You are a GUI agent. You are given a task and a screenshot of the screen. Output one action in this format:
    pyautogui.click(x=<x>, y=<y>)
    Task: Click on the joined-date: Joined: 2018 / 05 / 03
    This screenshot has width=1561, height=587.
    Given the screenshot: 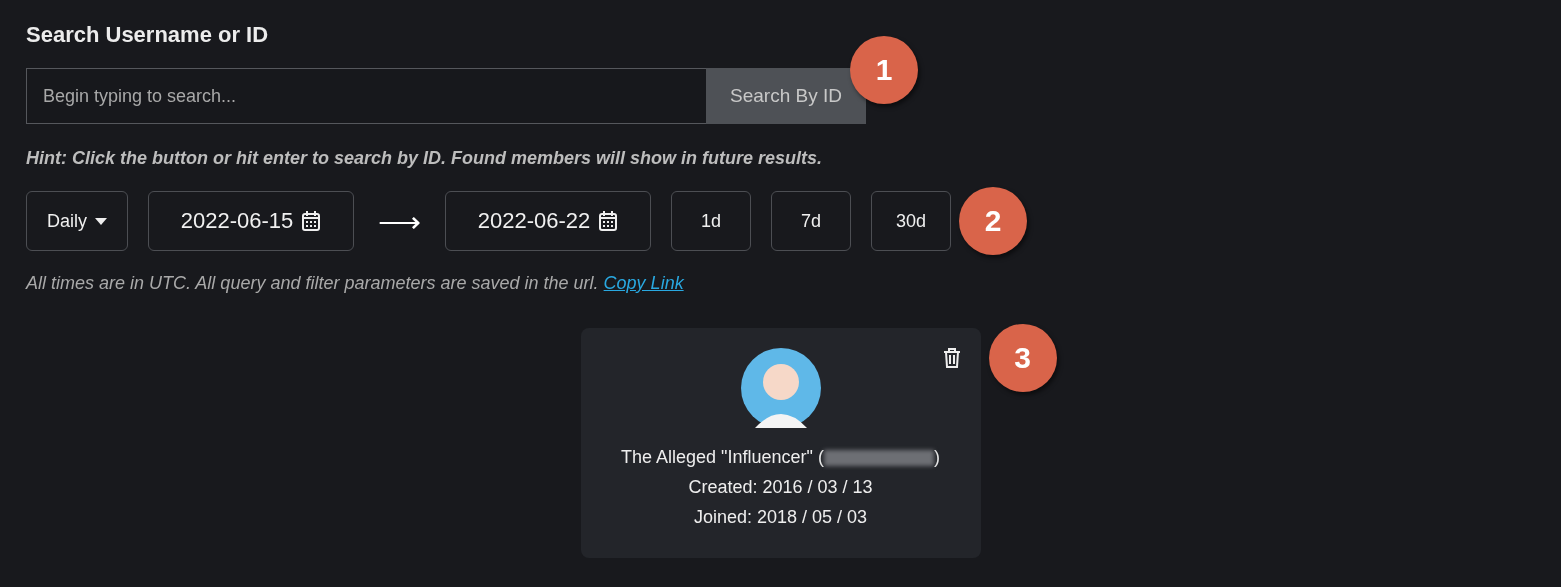 What is the action you would take?
    pyautogui.click(x=780, y=517)
    